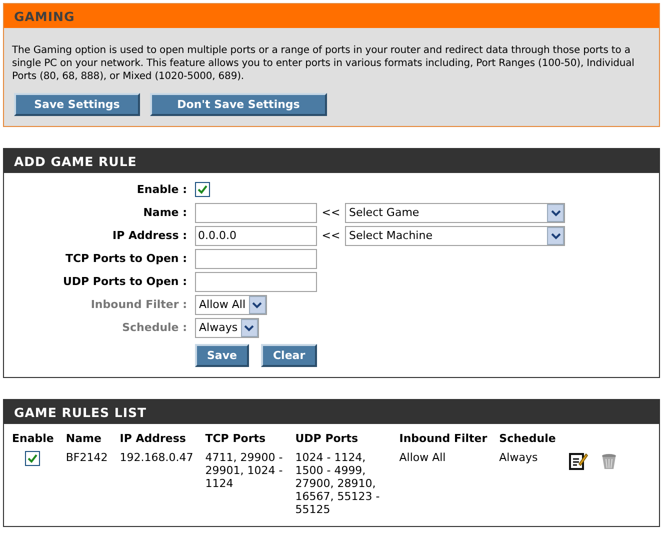  What do you see at coordinates (324, 63) in the screenshot?
I see `description-text: The Gaming option is used to open multiple ports or a range of ports in your router and redirect data through those ports to a single PC on your network. This feature allows you to enter ports in various formats including, Port Ranges (100-50), Individual Ports (80, 68, 888), or Mixed (1020-5000, 689).` at bounding box center [324, 63].